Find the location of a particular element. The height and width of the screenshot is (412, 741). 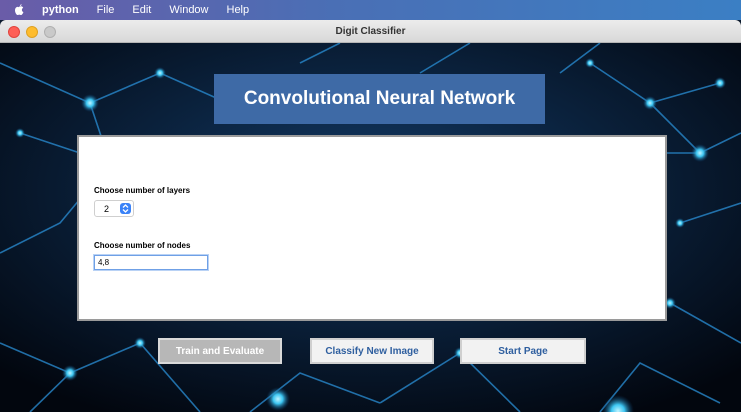

apple-icon is located at coordinates (19, 10).